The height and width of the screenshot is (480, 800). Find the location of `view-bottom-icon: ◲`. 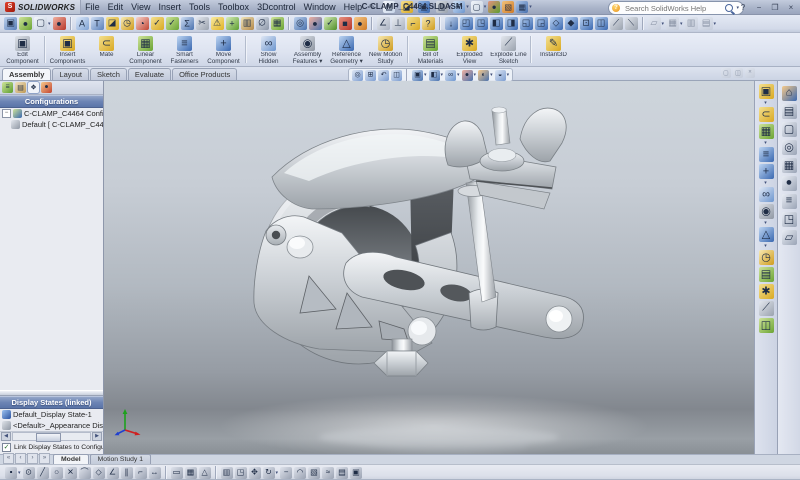

view-bottom-icon: ◲ is located at coordinates (541, 23).